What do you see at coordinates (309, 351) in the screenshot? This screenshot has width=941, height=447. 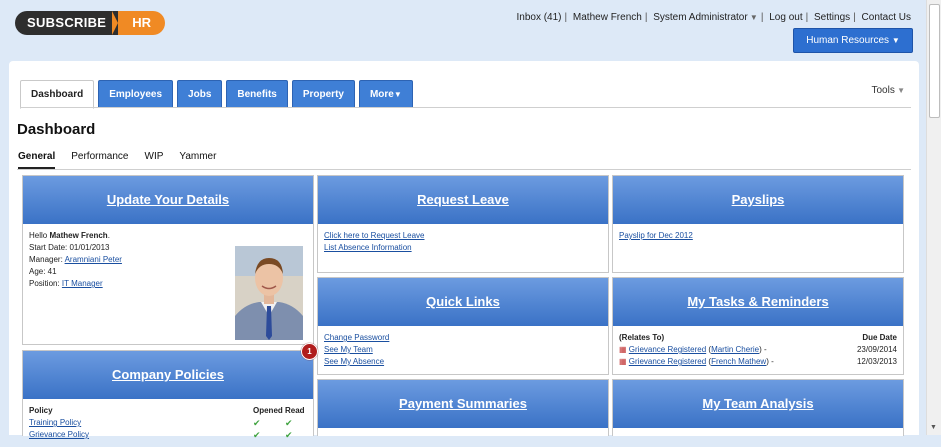 I see `notification-badge: 1` at bounding box center [309, 351].